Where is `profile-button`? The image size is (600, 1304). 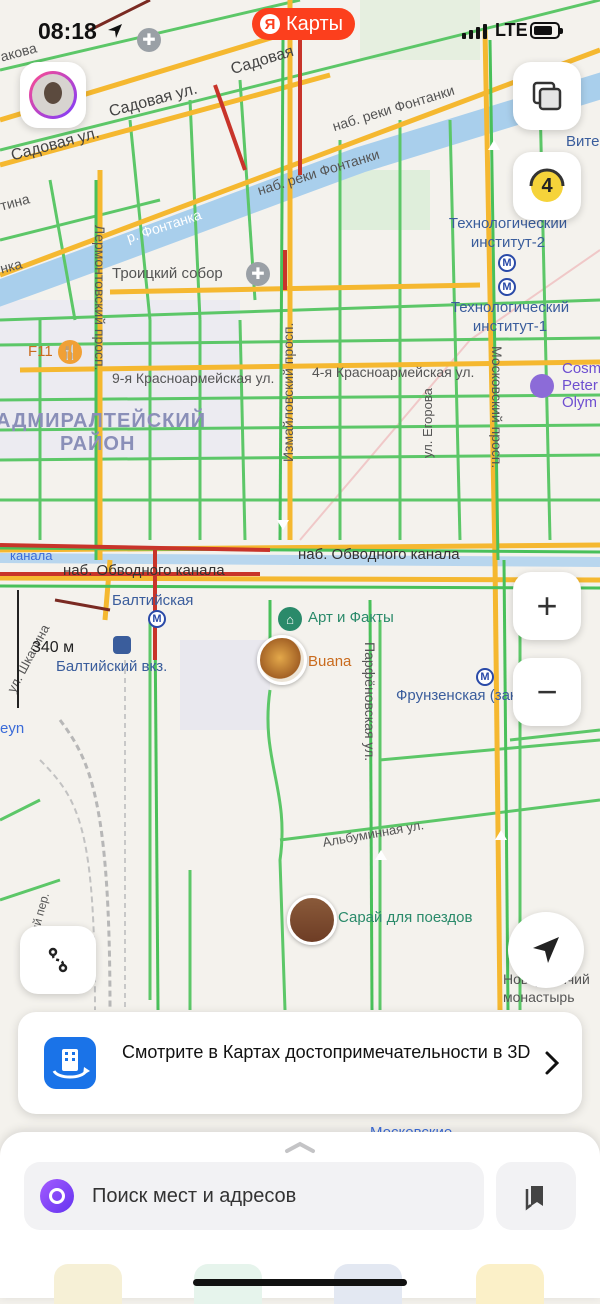
profile-button is located at coordinates (53, 95).